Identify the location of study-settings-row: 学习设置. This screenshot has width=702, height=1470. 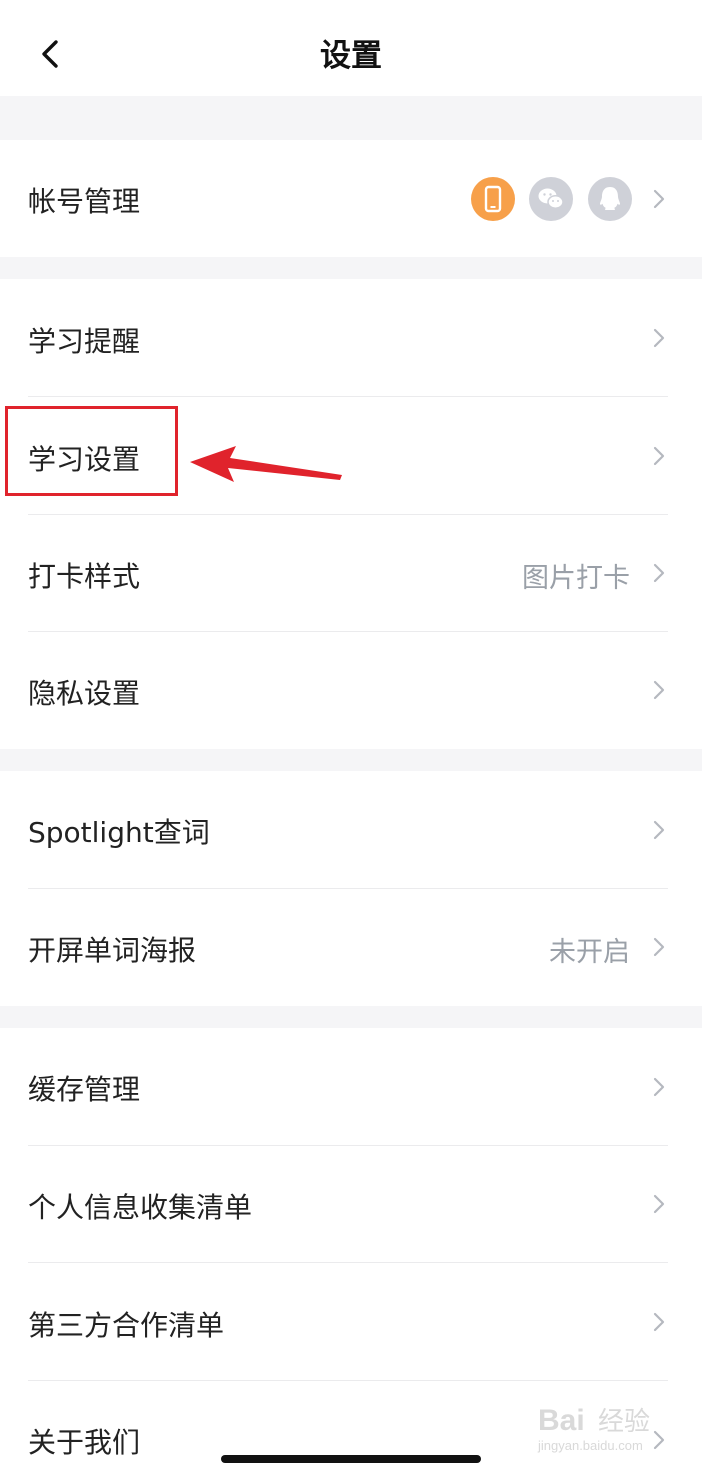
(351, 455).